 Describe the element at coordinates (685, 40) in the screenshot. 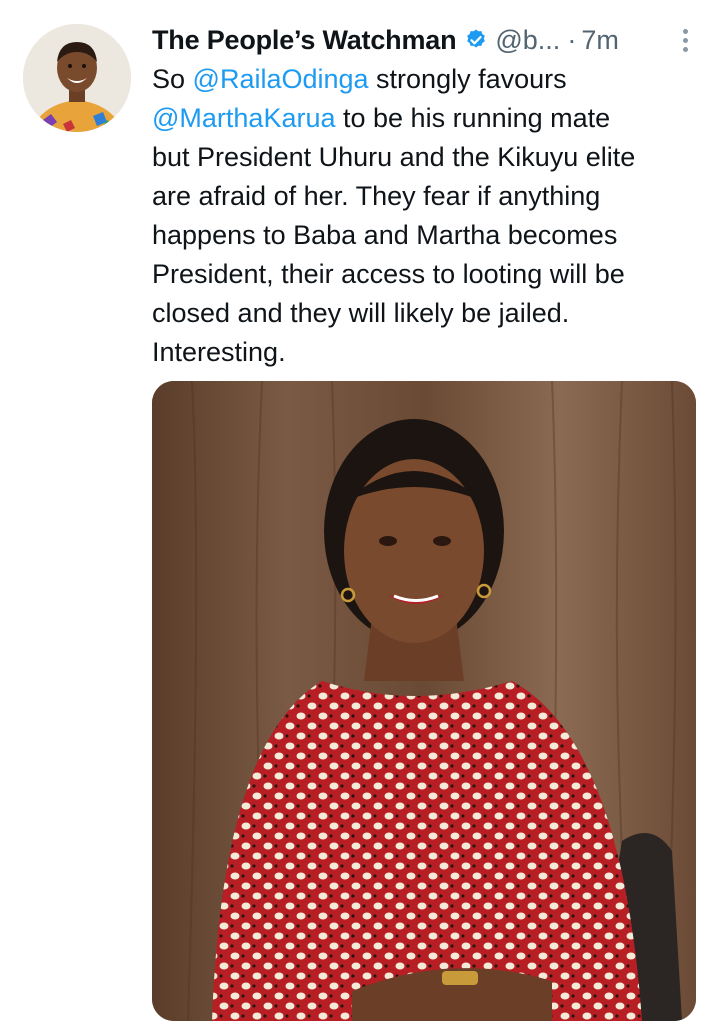

I see `more-vertical-icon` at that location.